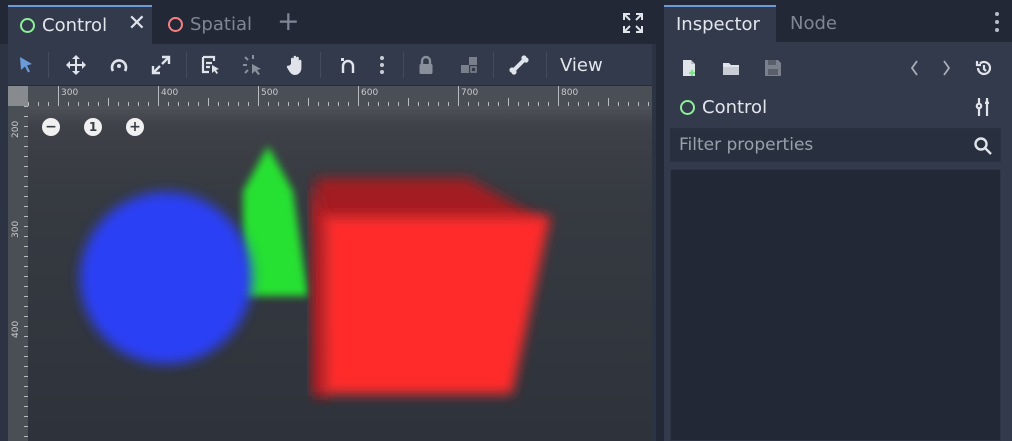  Describe the element at coordinates (166, 278) in the screenshot. I see `blue-sphere-shape` at that location.